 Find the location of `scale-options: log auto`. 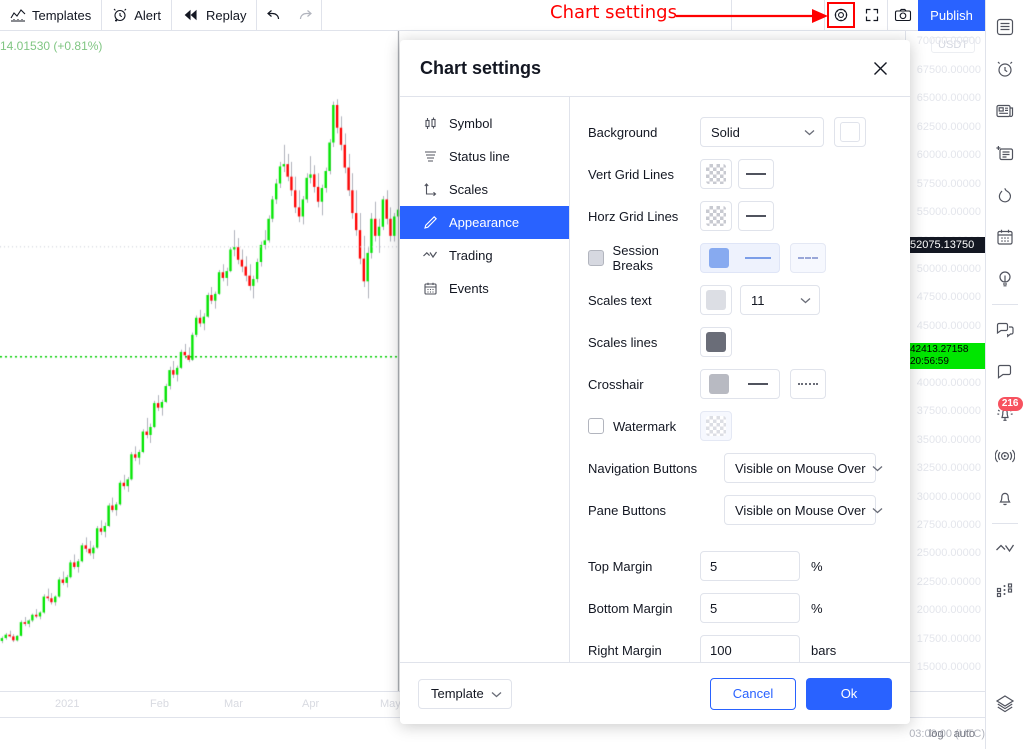

scale-options: log auto is located at coordinates (957, 733).